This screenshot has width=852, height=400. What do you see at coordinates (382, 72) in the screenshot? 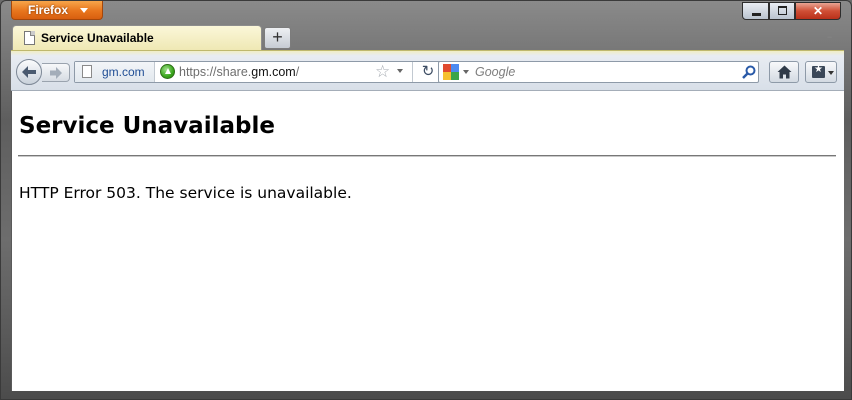
I see `bookmark-star-icon: ☆` at bounding box center [382, 72].